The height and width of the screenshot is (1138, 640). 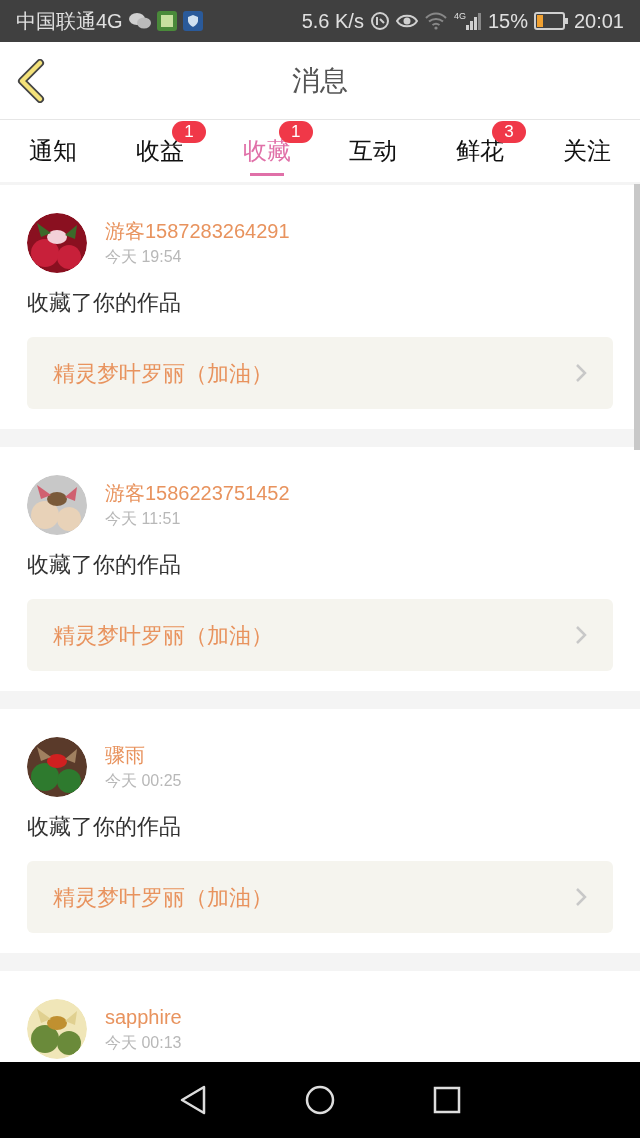 What do you see at coordinates (160, 151) in the screenshot?
I see `tab: 收益 1` at bounding box center [160, 151].